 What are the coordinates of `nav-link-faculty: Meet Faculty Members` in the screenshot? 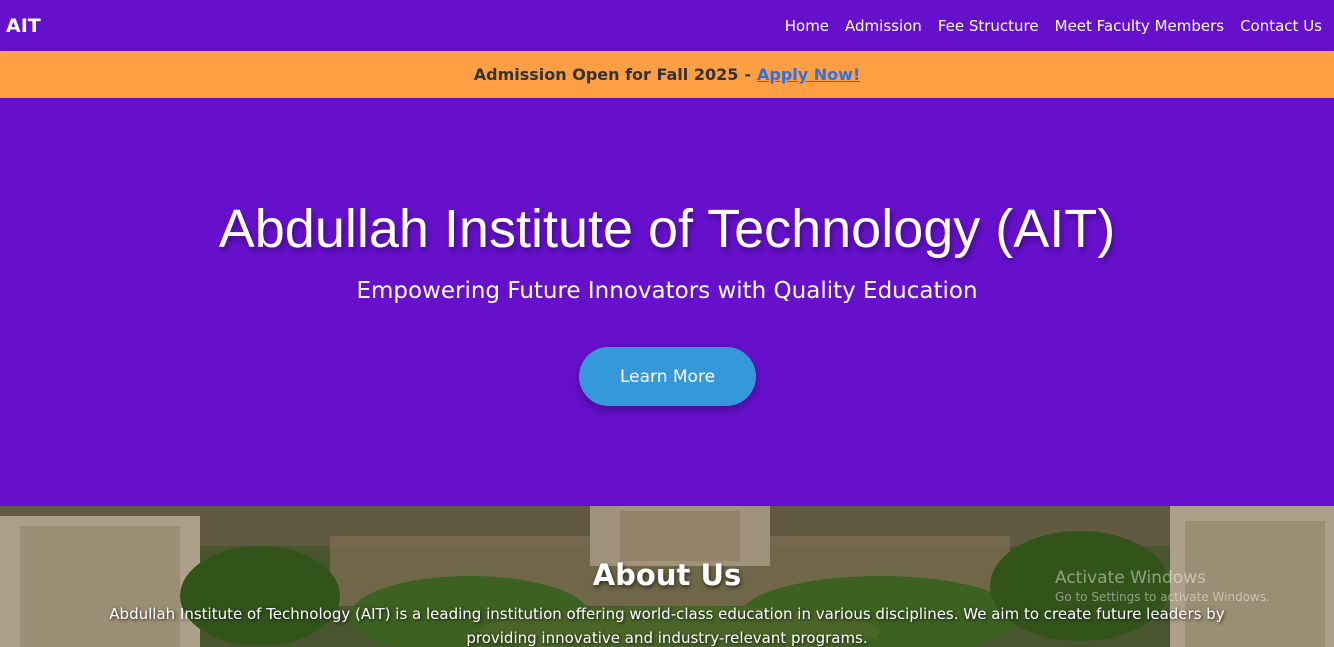 It's located at (1139, 26).